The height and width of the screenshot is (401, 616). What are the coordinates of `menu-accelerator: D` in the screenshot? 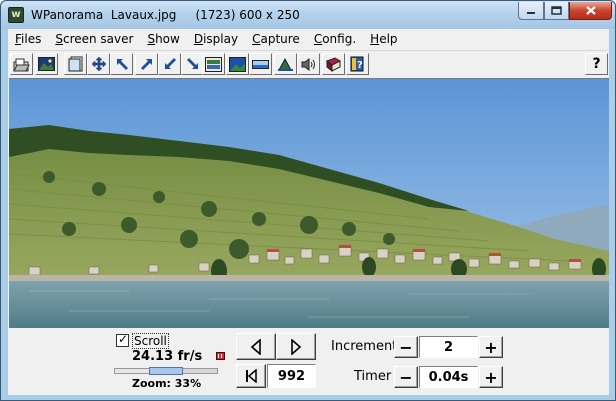 It's located at (198, 39).